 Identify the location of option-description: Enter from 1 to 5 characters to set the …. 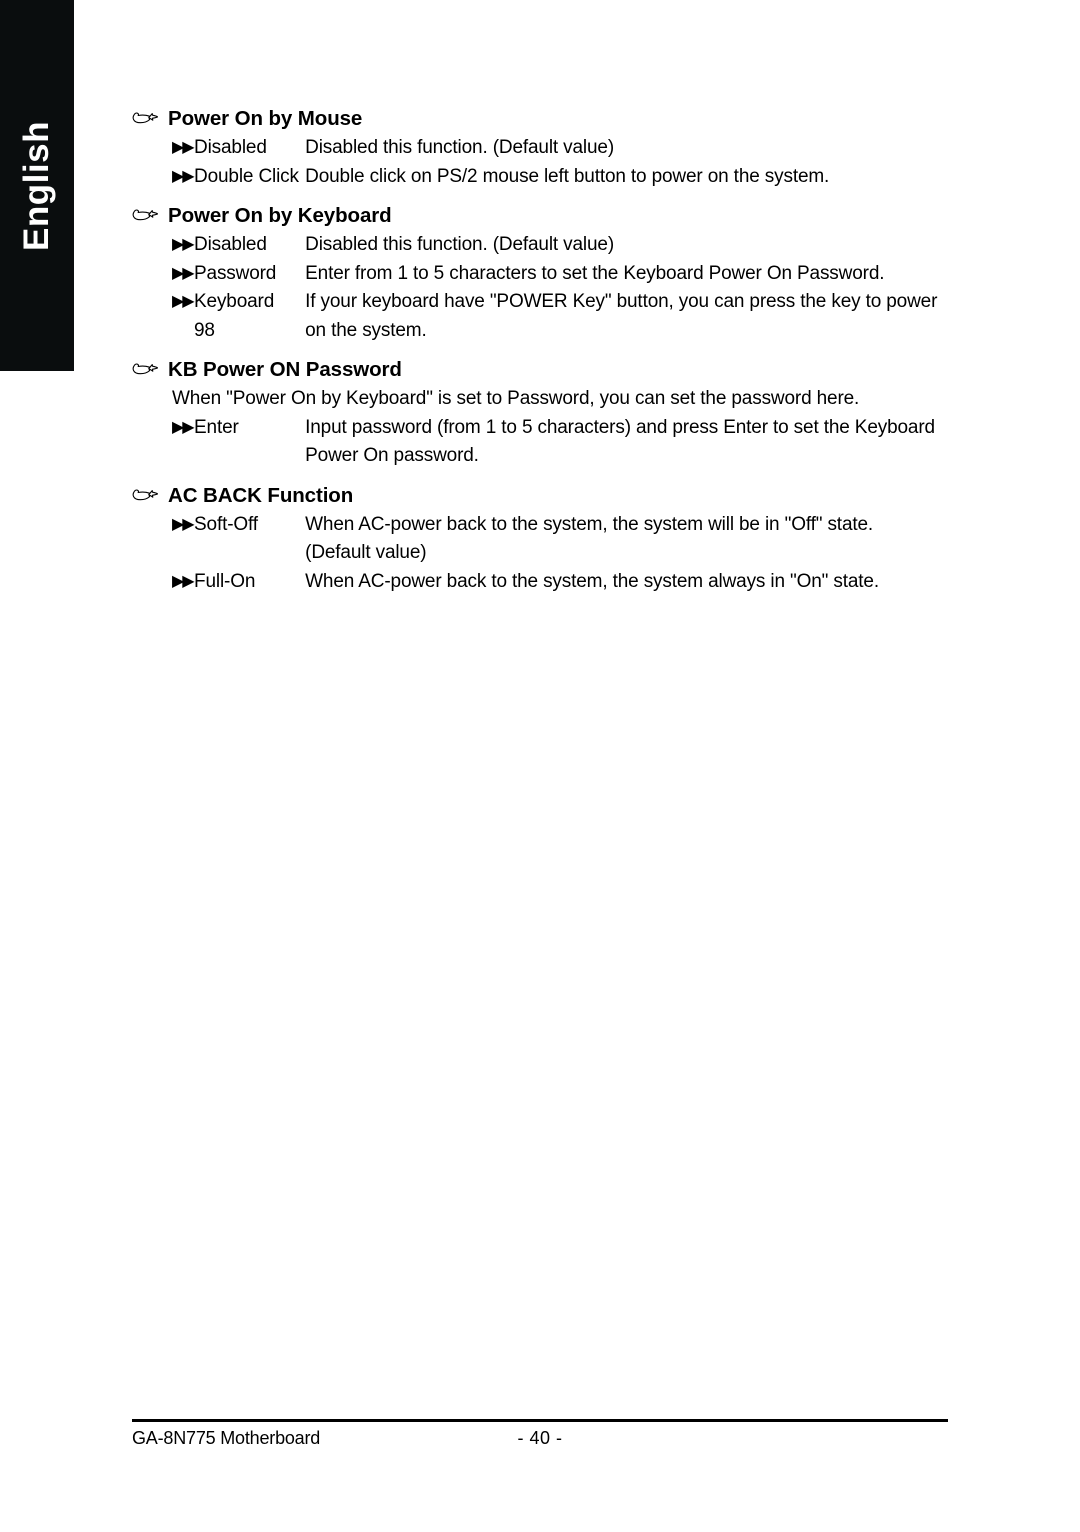
(595, 273).